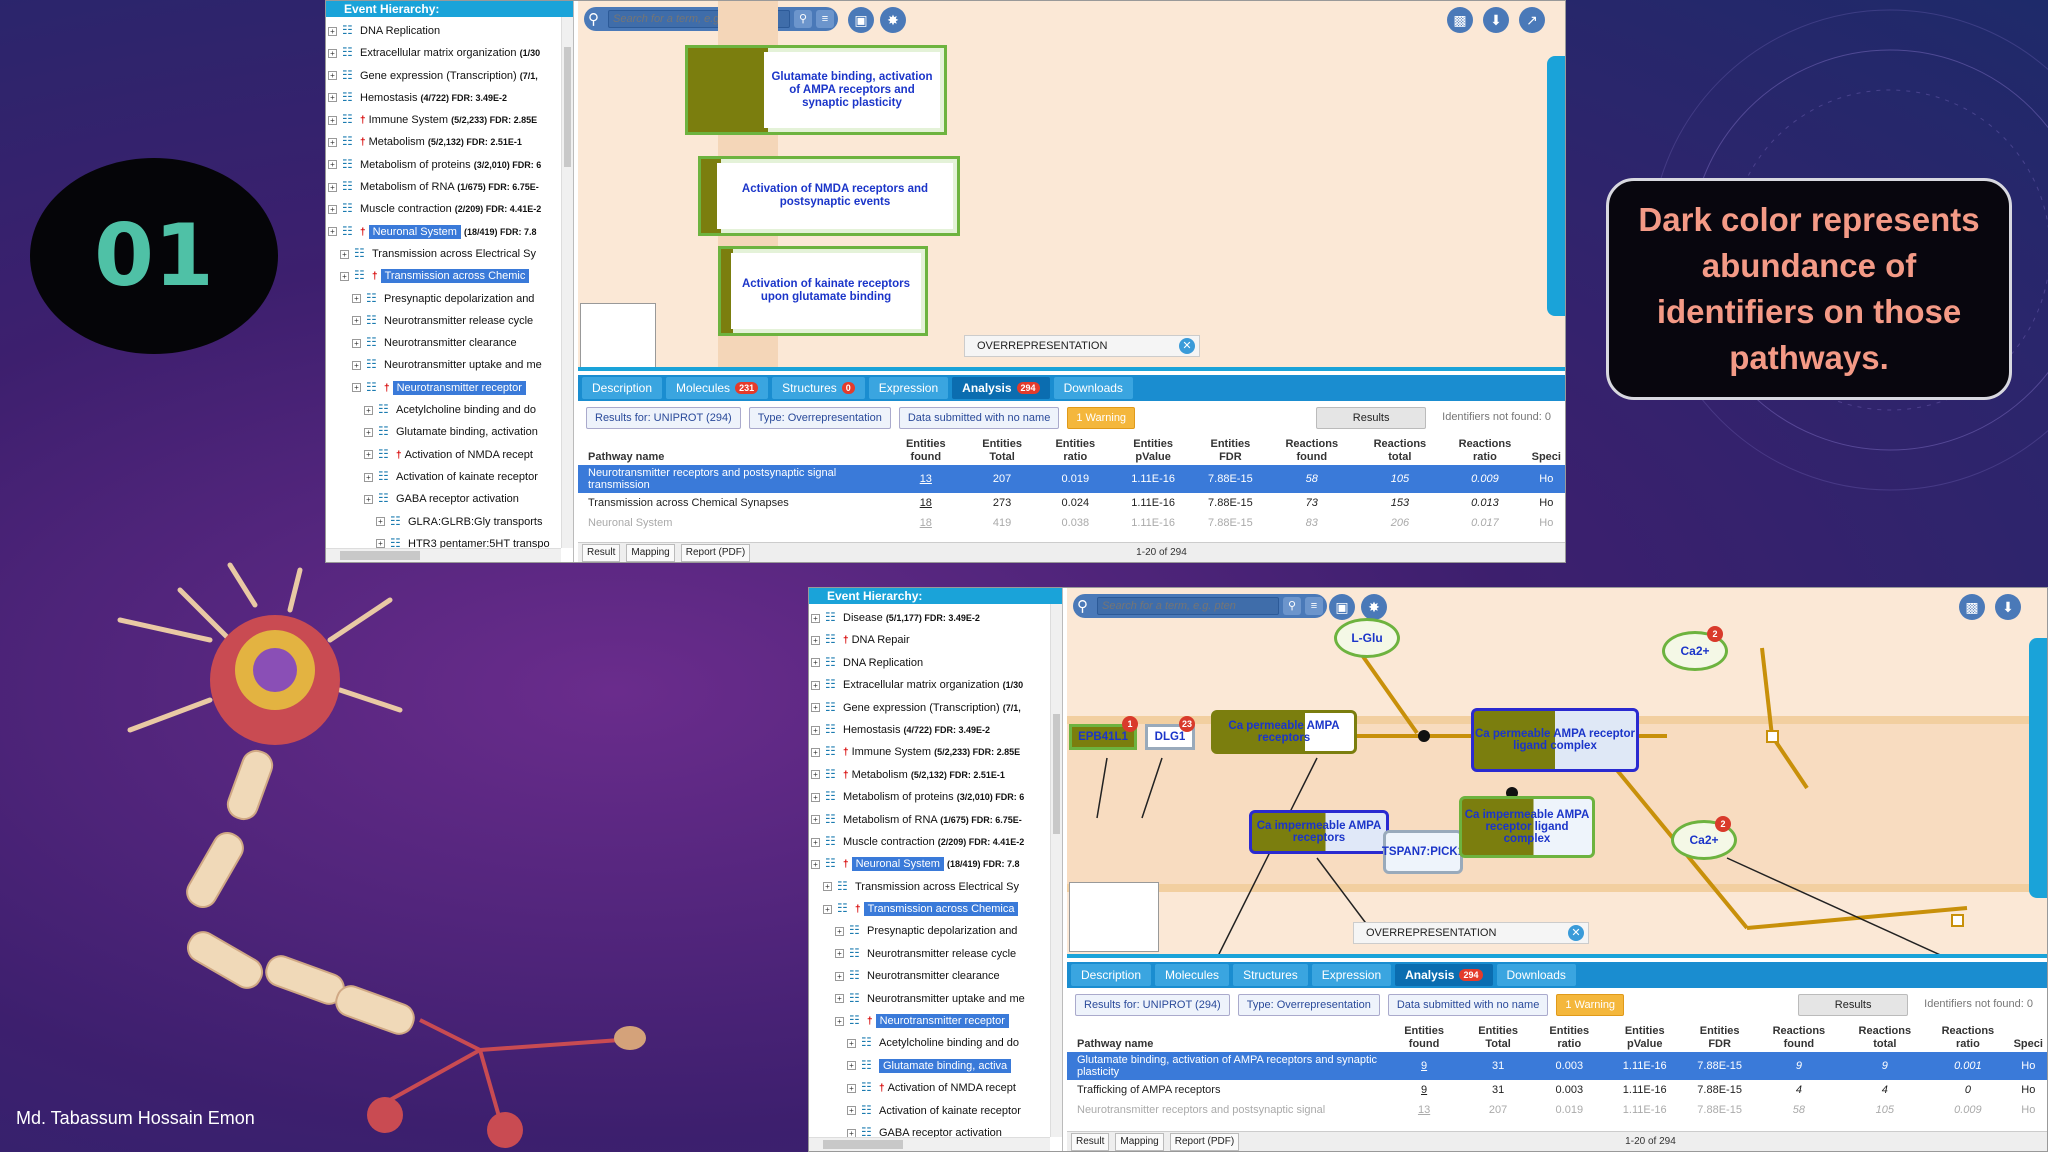 The image size is (2048, 1152). I want to click on complex-ca-permeable-ampa: Ca permeable AMPA receptors, so click(1284, 732).